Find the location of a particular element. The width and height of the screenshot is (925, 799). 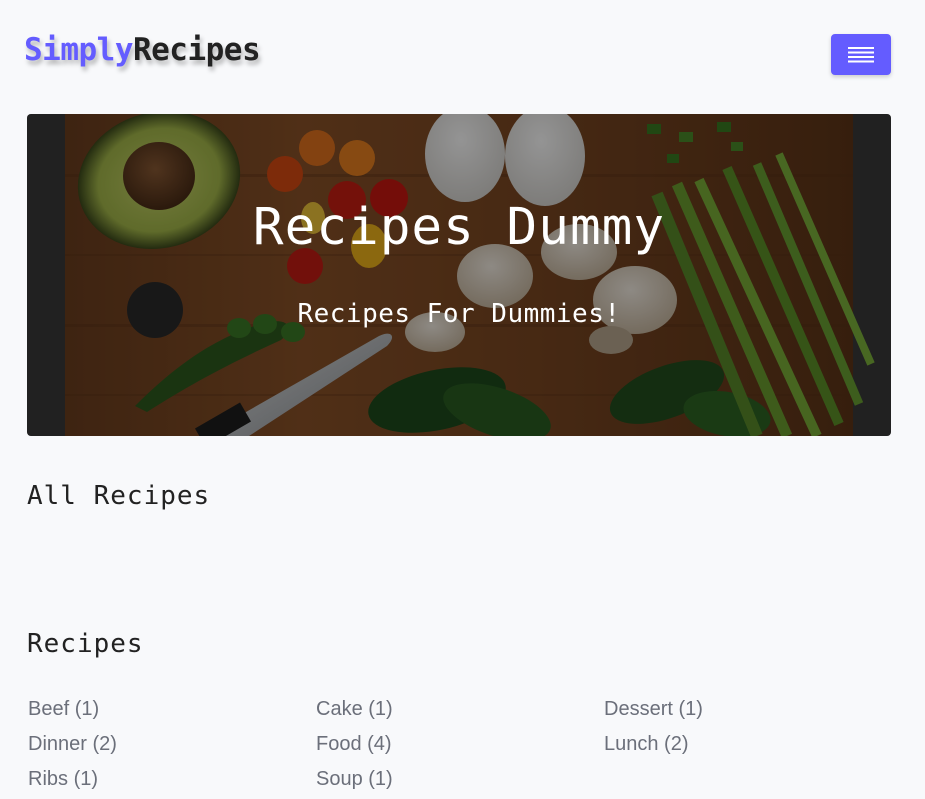

site-logo: SimplyRecipes is located at coordinates (142, 50).